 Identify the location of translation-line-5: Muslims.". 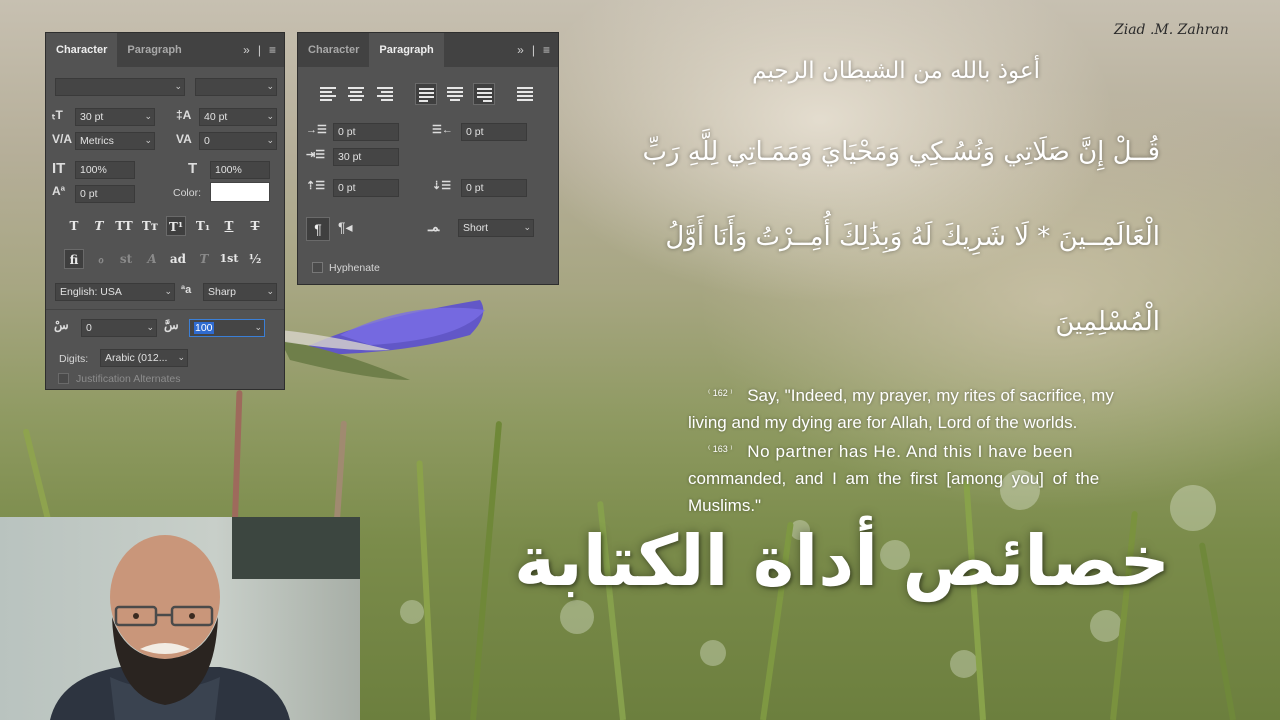
(725, 505).